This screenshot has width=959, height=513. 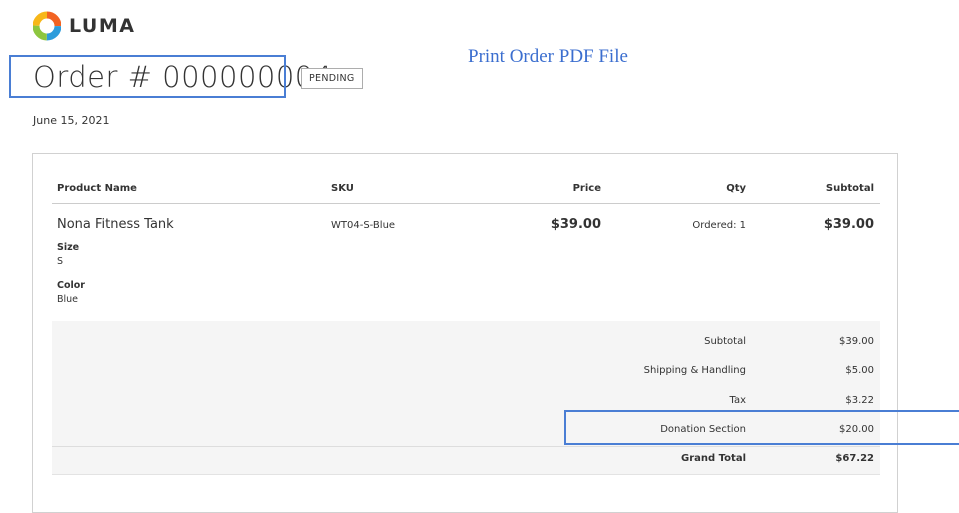 I want to click on option-value-color: Blue, so click(x=68, y=299).